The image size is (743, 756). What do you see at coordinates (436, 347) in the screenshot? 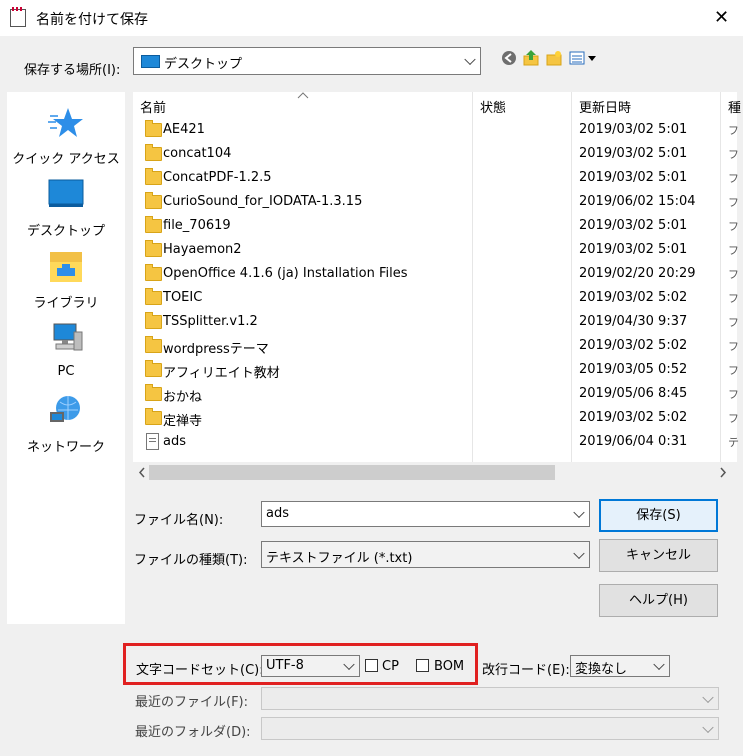
I see `file-row: wordpressテーマ 2019/03/02 5:02 フ` at bounding box center [436, 347].